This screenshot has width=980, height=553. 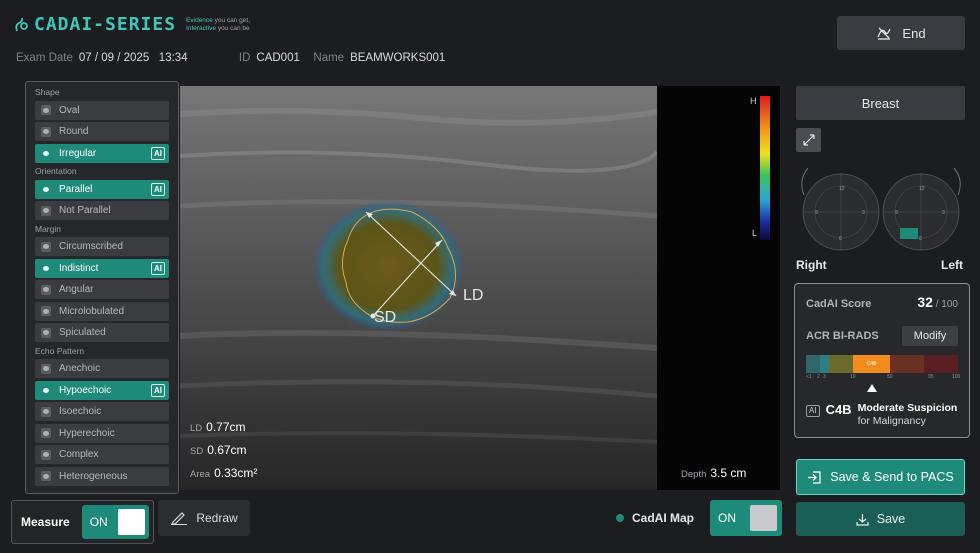 What do you see at coordinates (79, 454) in the screenshot?
I see `lexicon-option-label: Complex` at bounding box center [79, 454].